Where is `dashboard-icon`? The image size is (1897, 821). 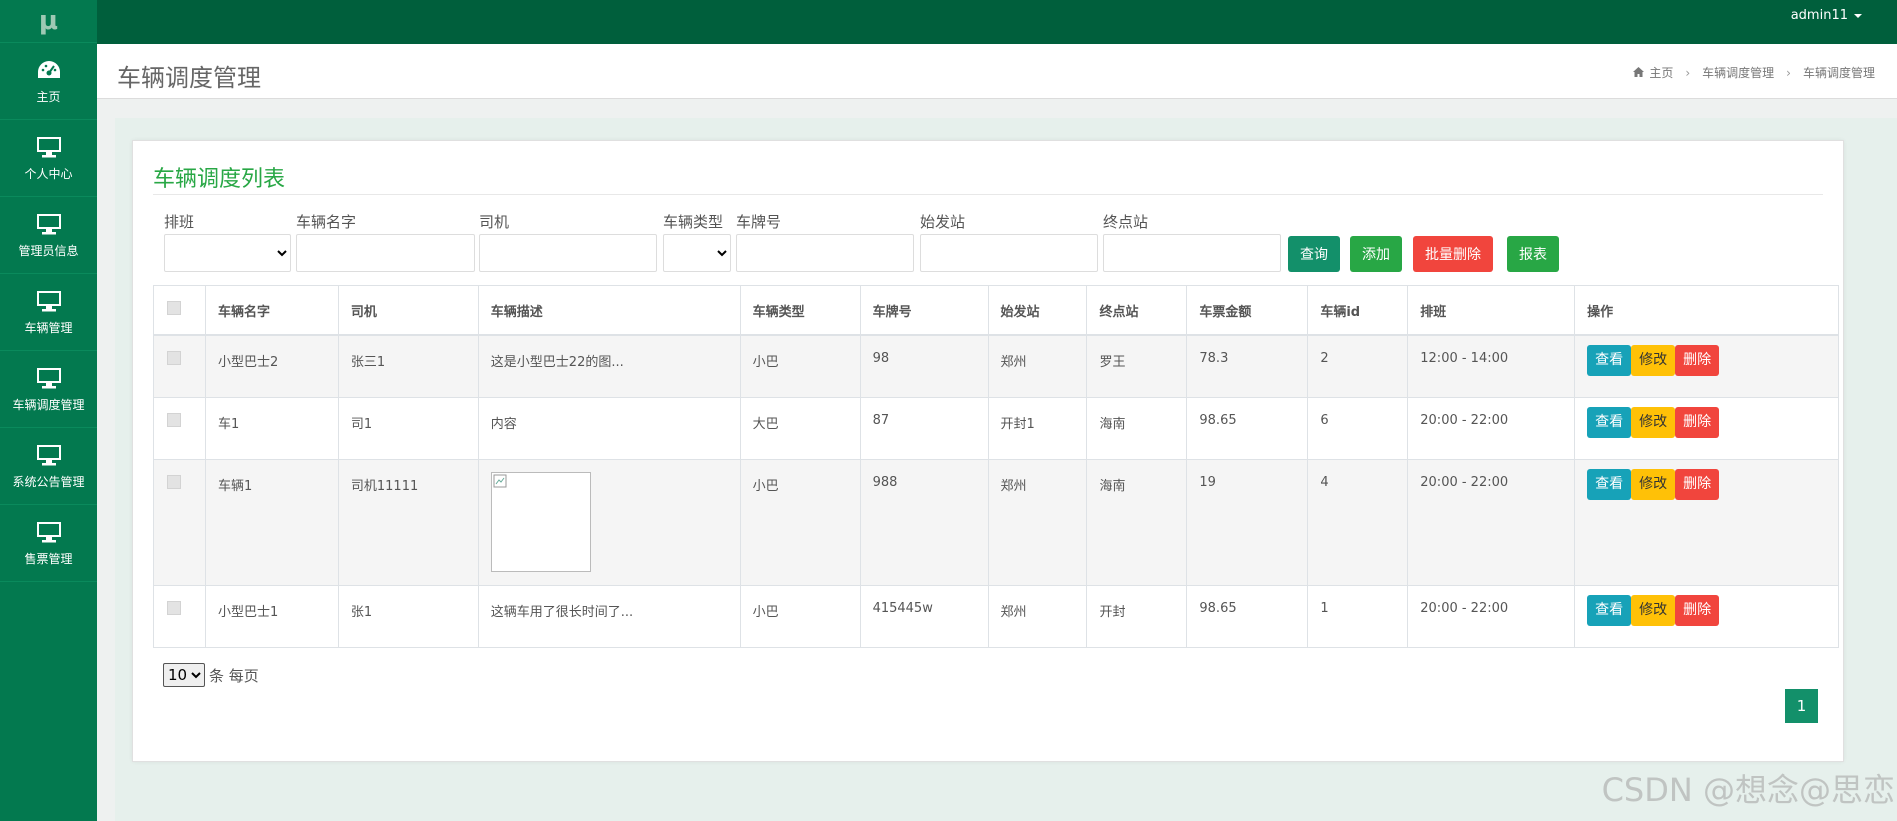 dashboard-icon is located at coordinates (49, 70).